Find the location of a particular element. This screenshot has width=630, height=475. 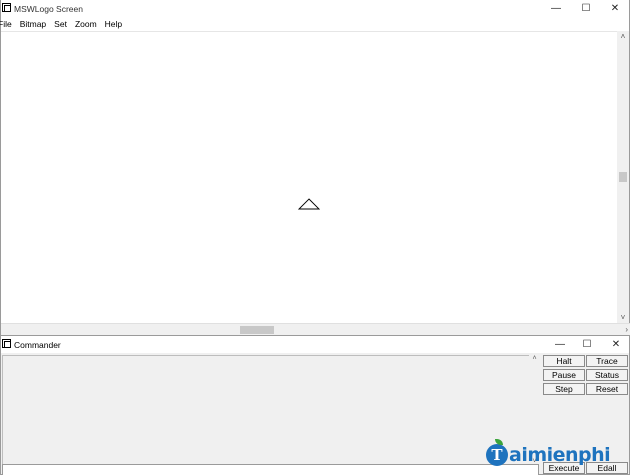

maximize-icon: ☐ is located at coordinates (586, 8).